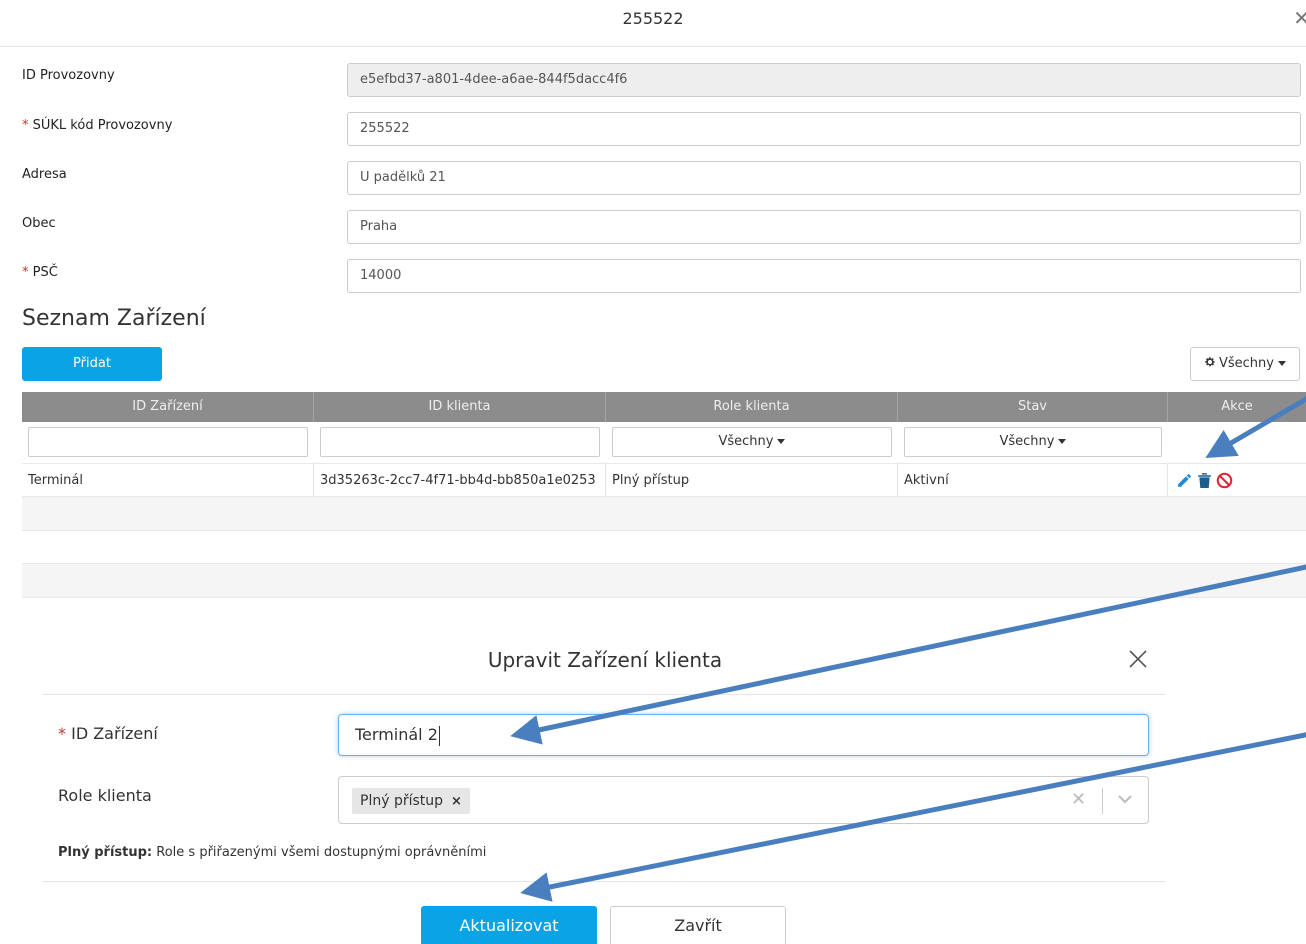 This screenshot has width=1306, height=944. I want to click on top-modal-header: 255522 ✕, so click(653, 23).